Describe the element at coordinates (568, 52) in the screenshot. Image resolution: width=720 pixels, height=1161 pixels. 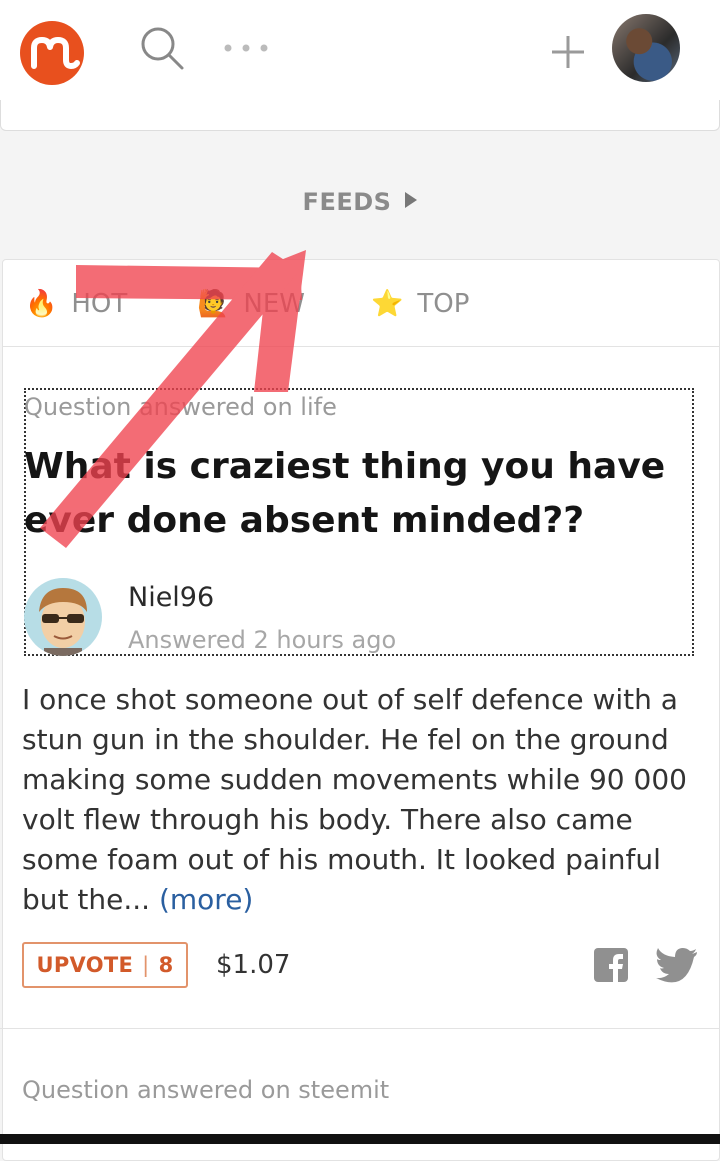
I see `plus-icon` at that location.